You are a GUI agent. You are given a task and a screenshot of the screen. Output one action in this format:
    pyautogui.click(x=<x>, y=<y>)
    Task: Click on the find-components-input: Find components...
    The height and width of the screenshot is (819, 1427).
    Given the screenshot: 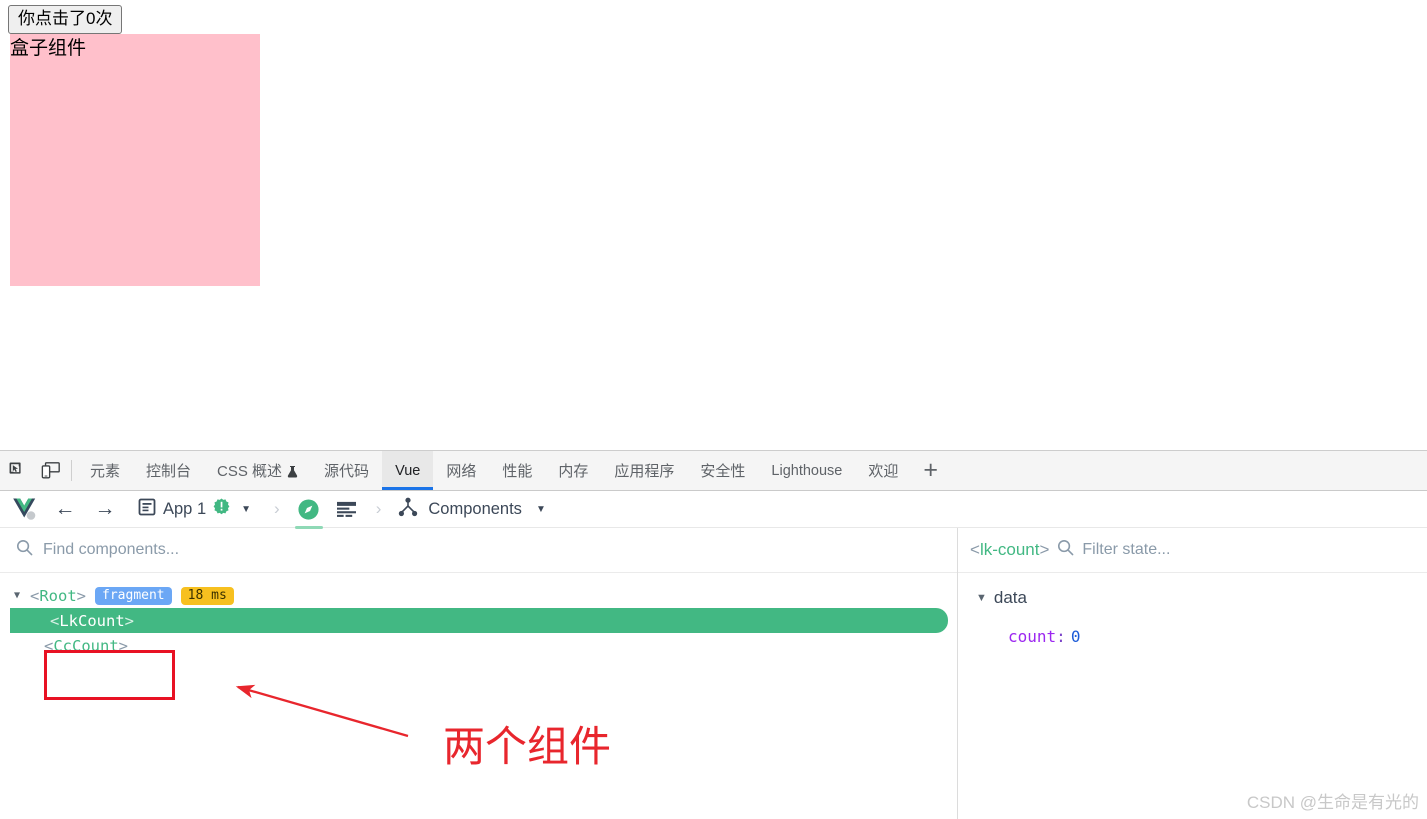 What is the action you would take?
    pyautogui.click(x=111, y=550)
    